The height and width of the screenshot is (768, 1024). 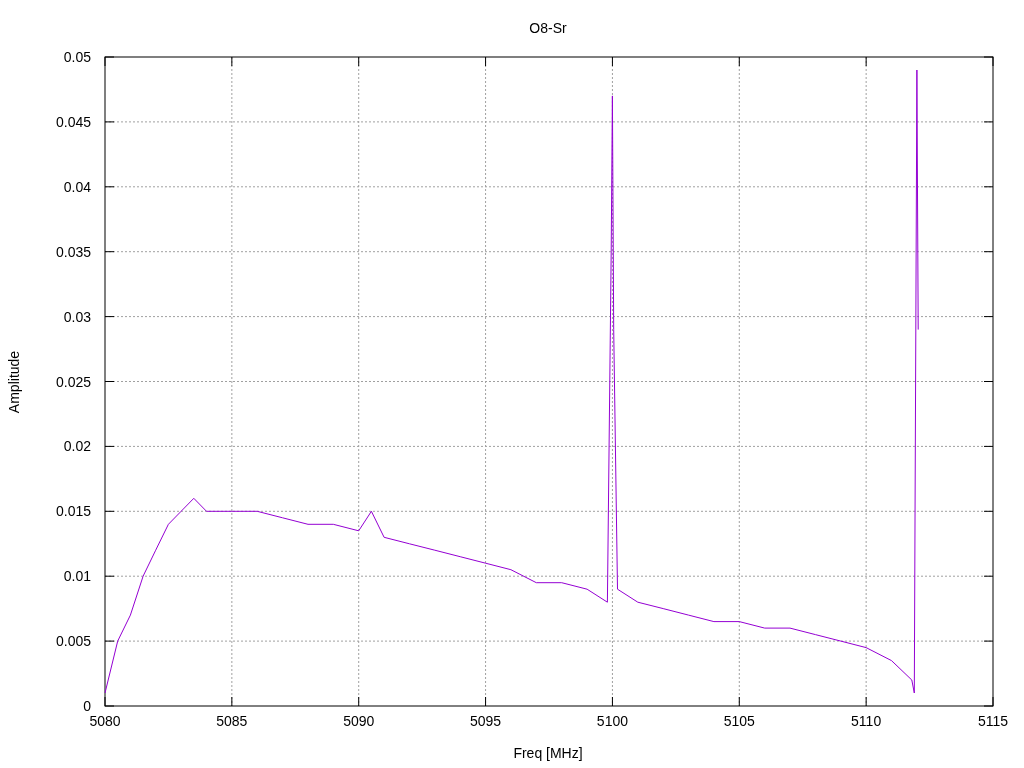 What do you see at coordinates (73, 251) in the screenshot?
I see `y-tick-label: 0.035` at bounding box center [73, 251].